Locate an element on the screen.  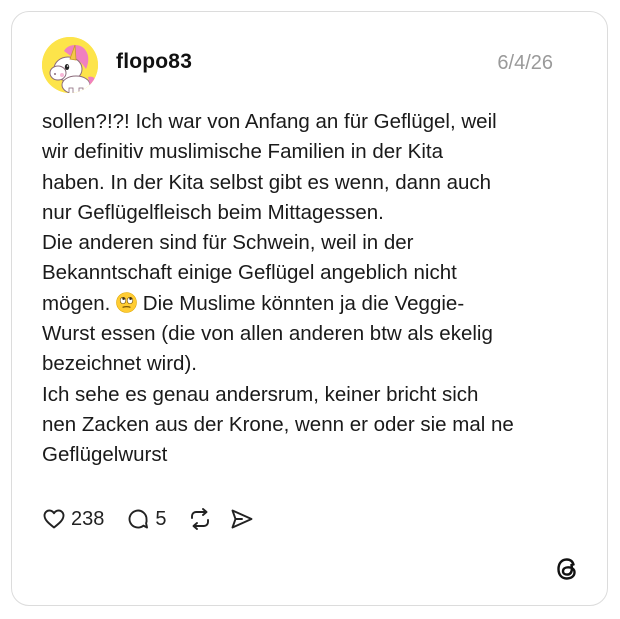
share-button is located at coordinates (242, 519).